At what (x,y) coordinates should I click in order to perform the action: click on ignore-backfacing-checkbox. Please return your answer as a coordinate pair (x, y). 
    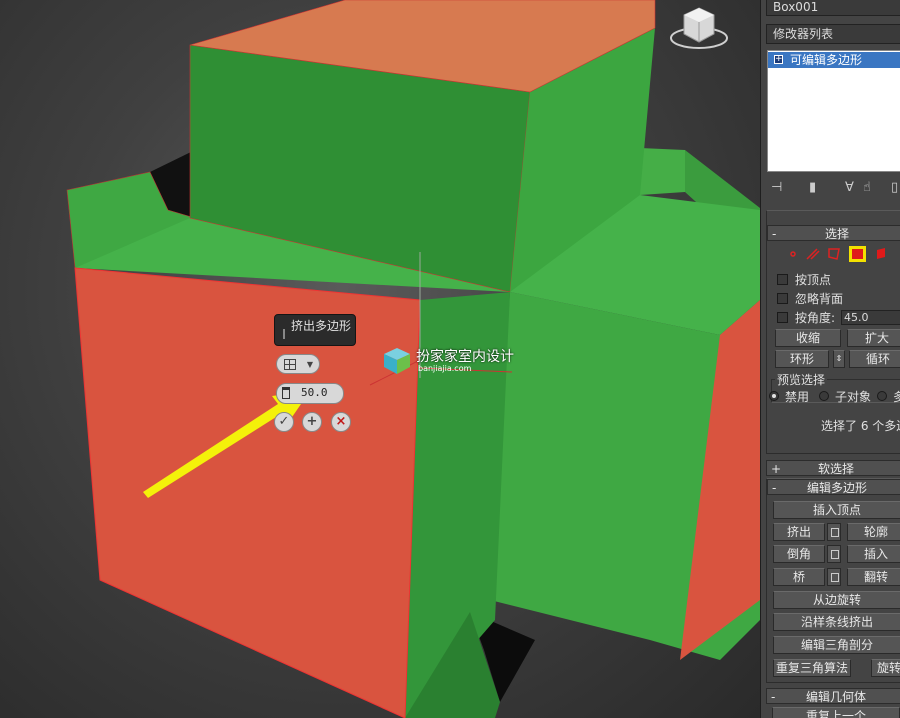
    Looking at the image, I should click on (782, 298).